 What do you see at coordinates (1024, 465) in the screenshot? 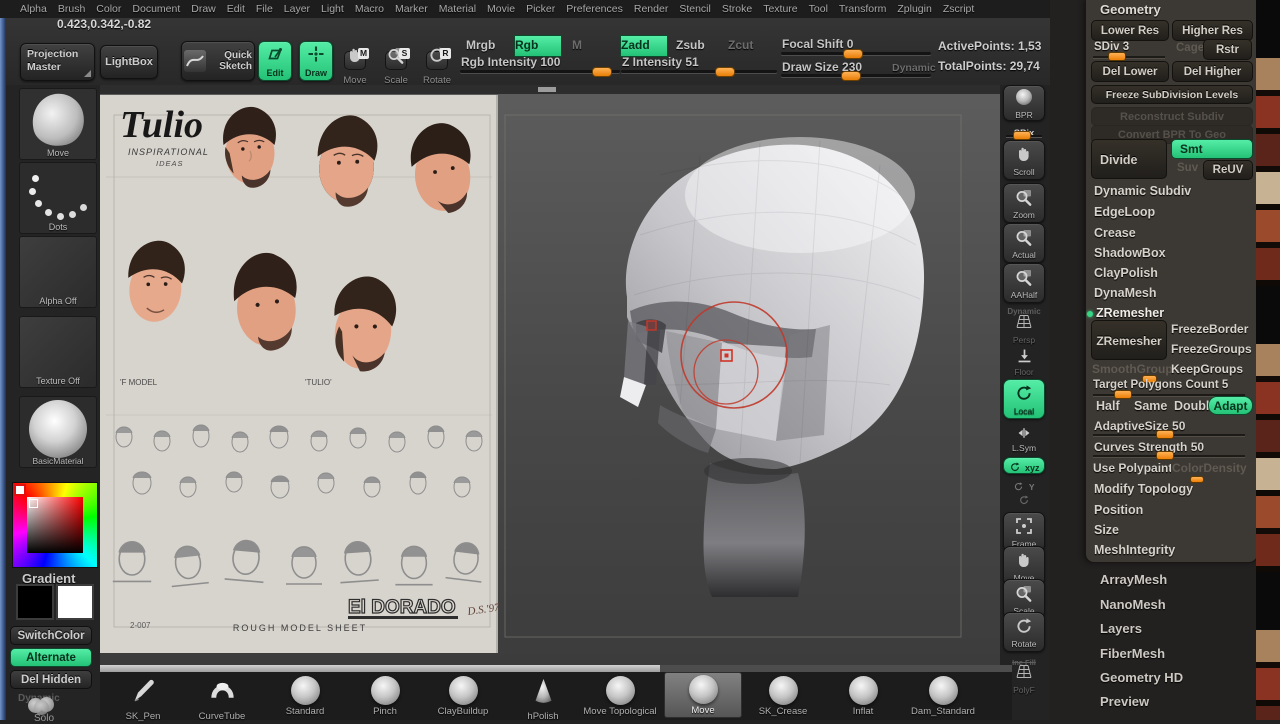
I see `xyz-rotation-button: xyz` at bounding box center [1024, 465].